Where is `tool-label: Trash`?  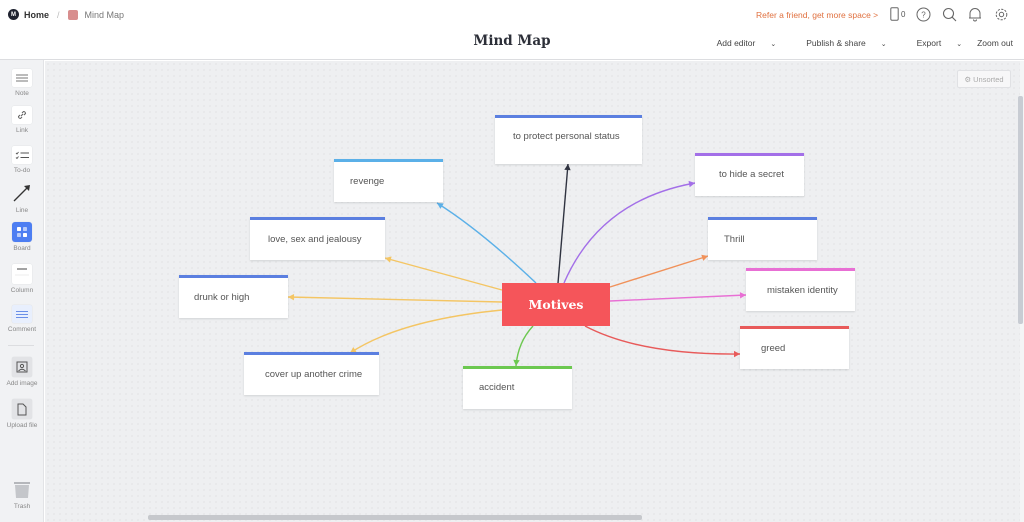
tool-label: Trash is located at coordinates (22, 506).